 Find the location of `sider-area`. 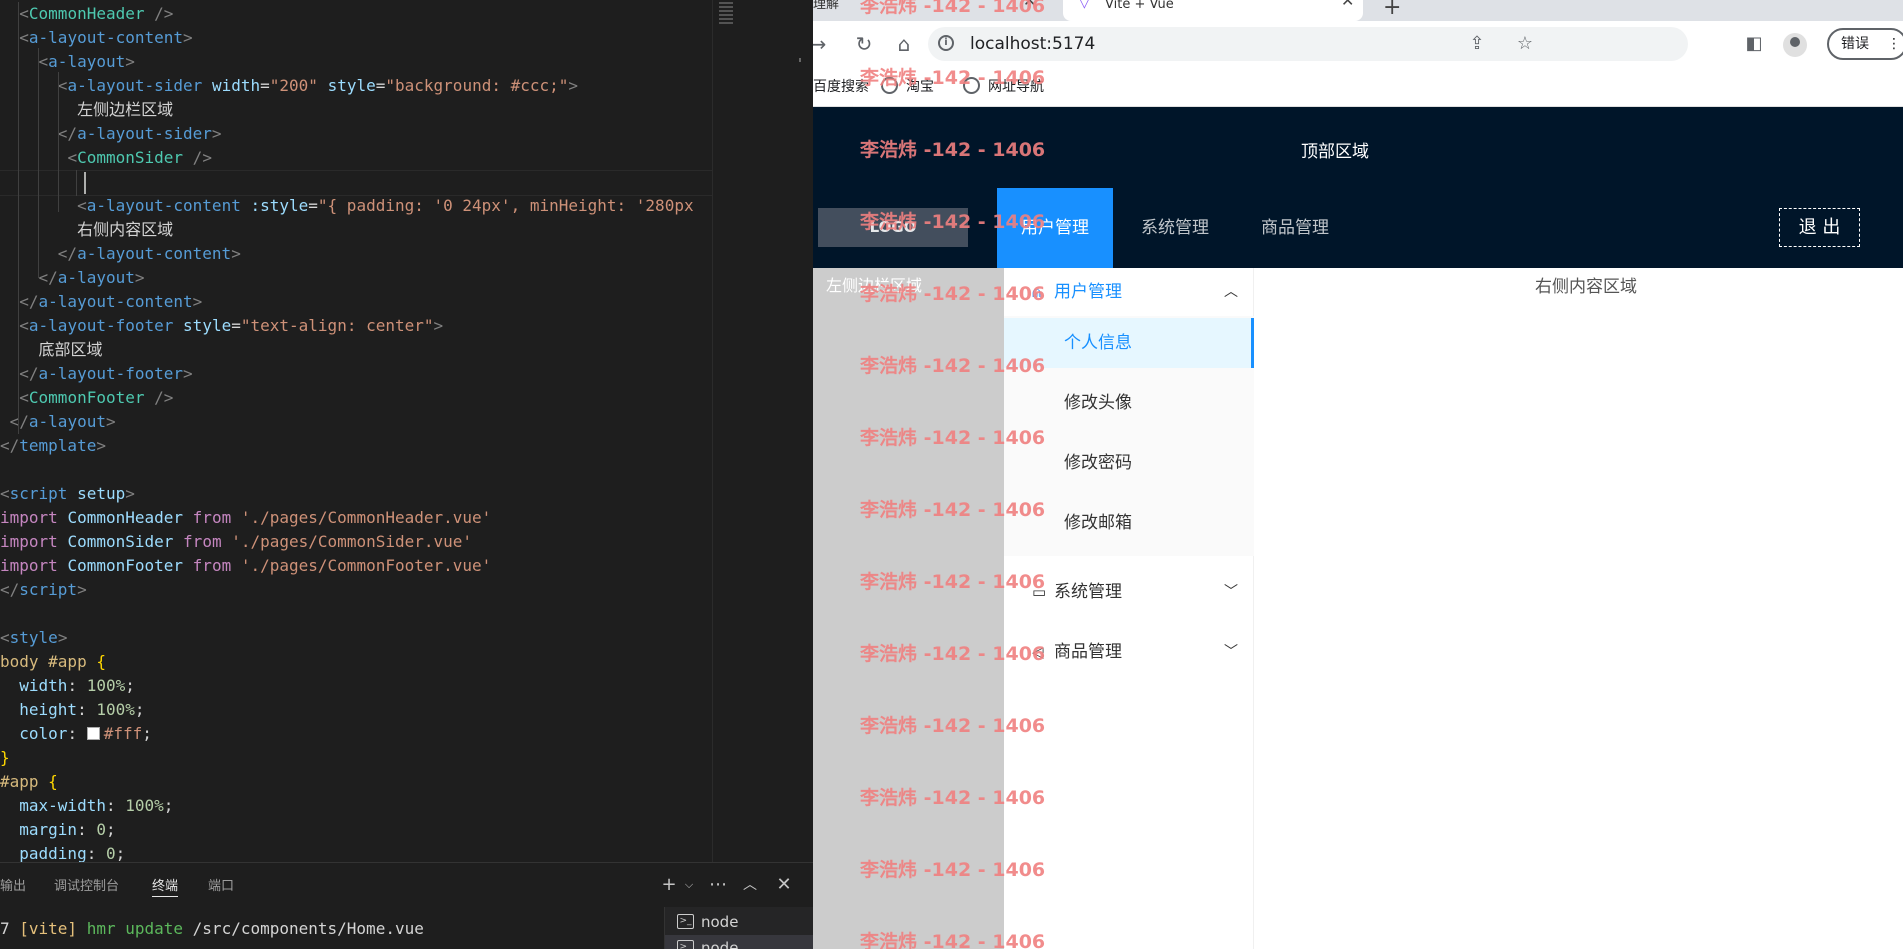

sider-area is located at coordinates (908, 608).